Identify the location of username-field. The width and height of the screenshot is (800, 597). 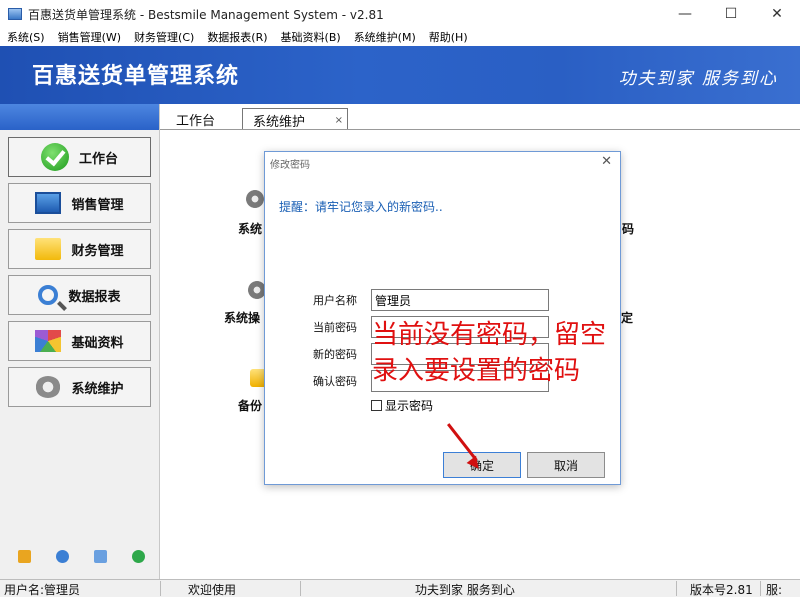
(460, 300).